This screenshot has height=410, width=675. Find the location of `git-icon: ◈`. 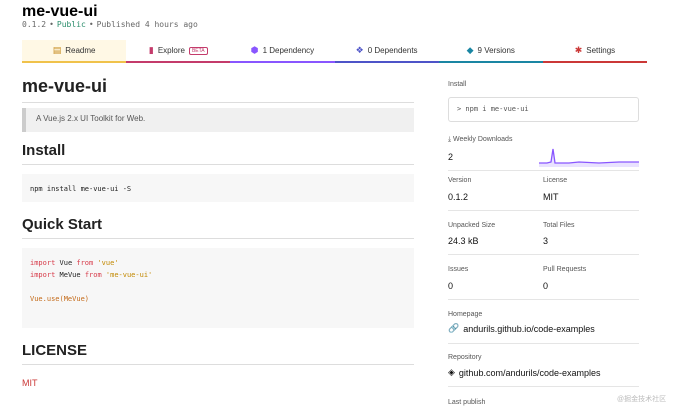

git-icon: ◈ is located at coordinates (451, 372).